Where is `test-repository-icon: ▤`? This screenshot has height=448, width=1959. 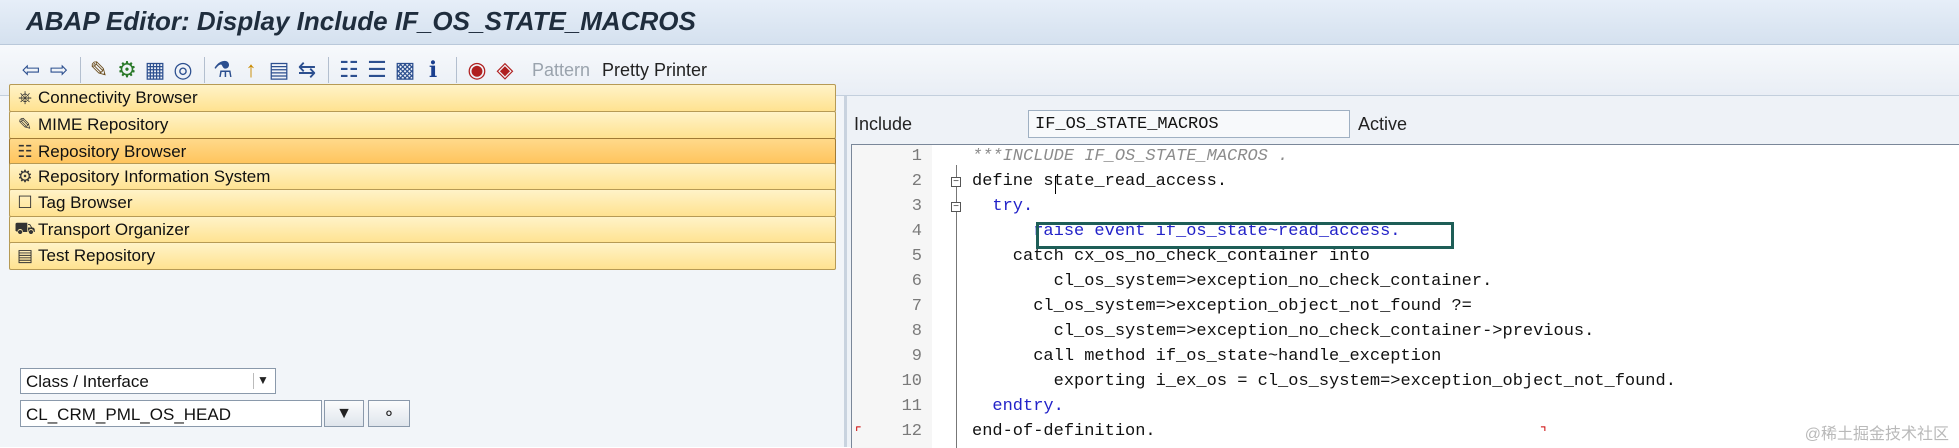
test-repository-icon: ▤ is located at coordinates (25, 255).